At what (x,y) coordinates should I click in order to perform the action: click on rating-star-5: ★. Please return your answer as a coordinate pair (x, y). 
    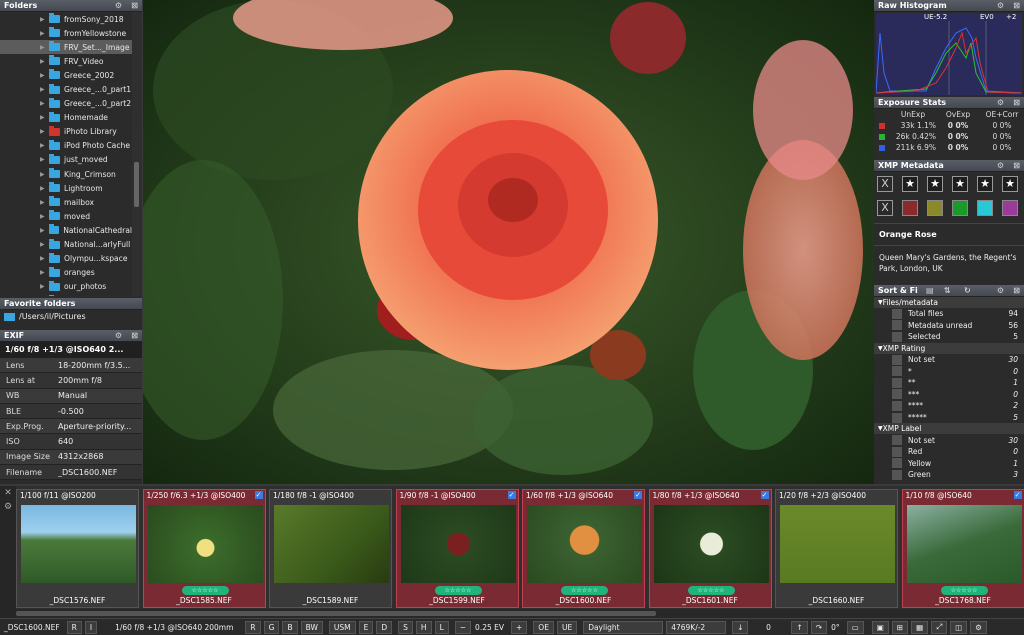
    Looking at the image, I should click on (1010, 184).